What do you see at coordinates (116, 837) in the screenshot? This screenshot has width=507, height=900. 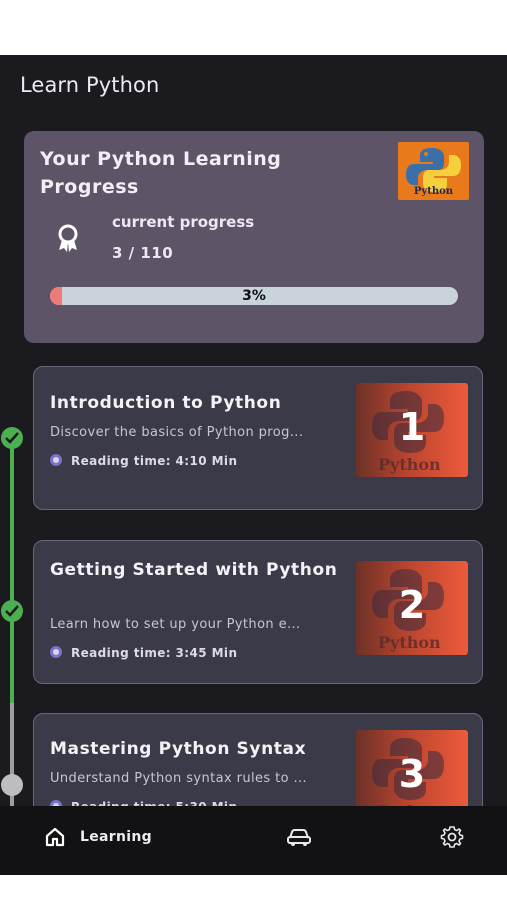 I see `nav-label-learning: Learning` at bounding box center [116, 837].